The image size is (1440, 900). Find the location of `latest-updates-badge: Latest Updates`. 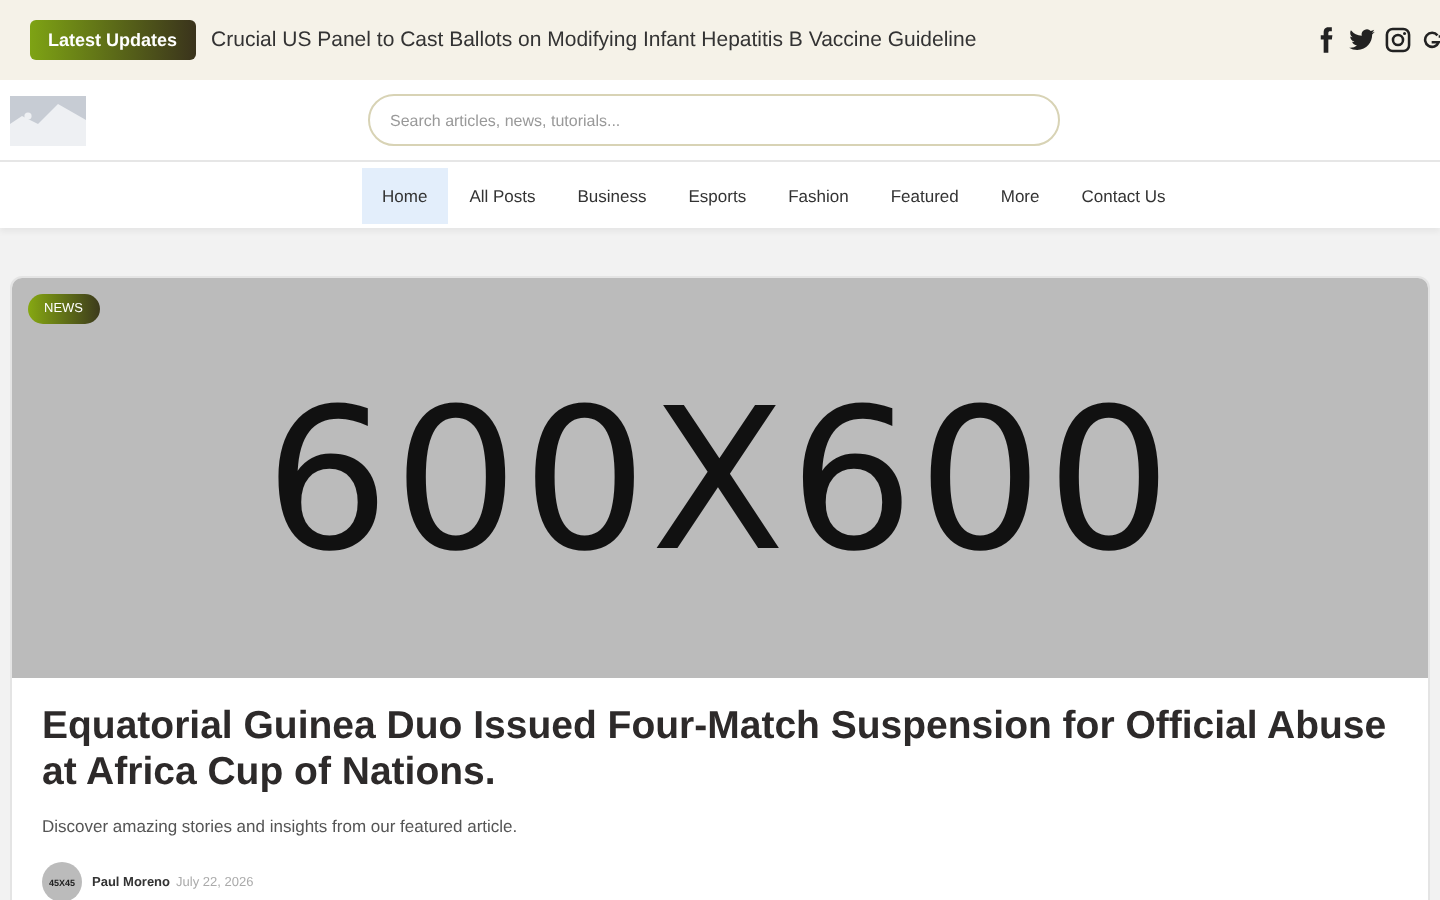

latest-updates-badge: Latest Updates is located at coordinates (113, 40).